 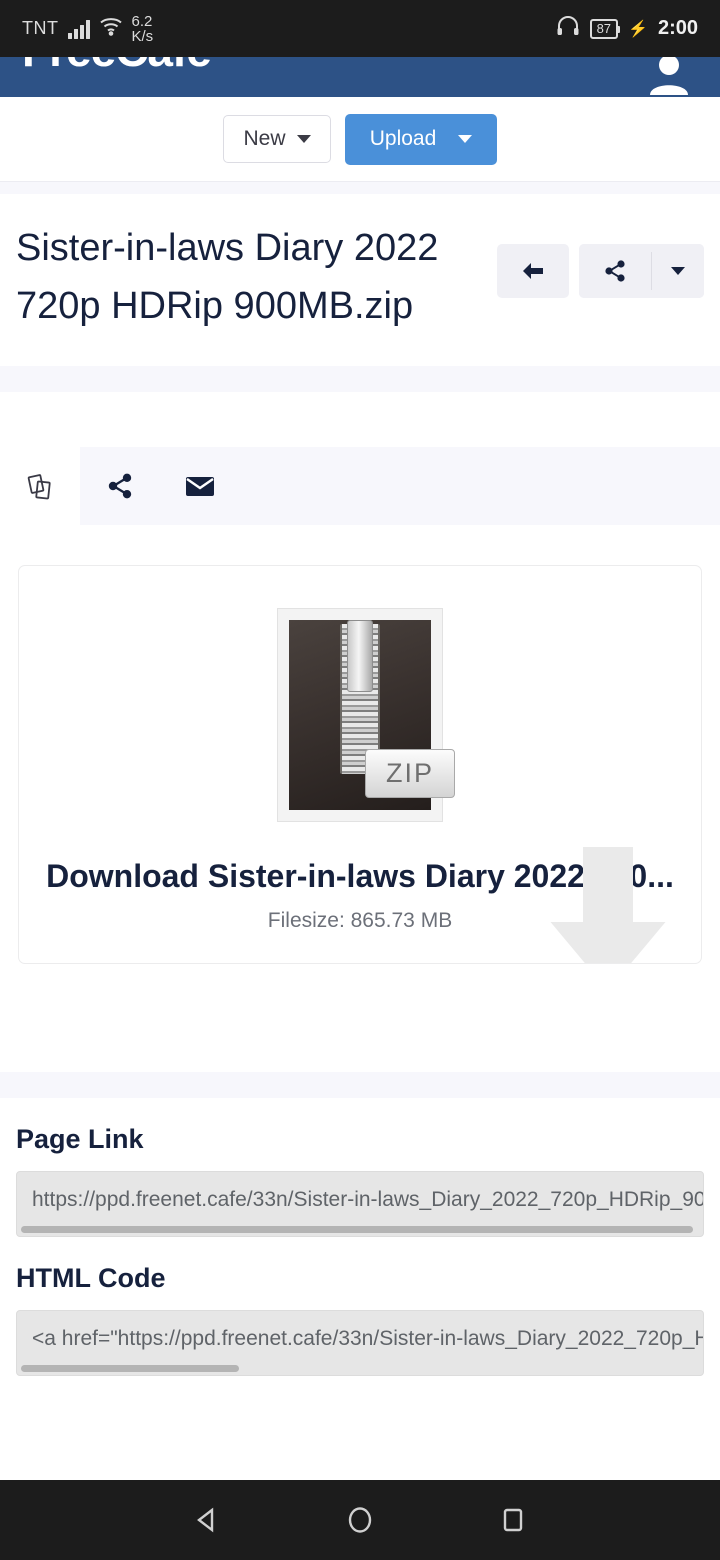 I want to click on tab-bar, so click(x=360, y=485).